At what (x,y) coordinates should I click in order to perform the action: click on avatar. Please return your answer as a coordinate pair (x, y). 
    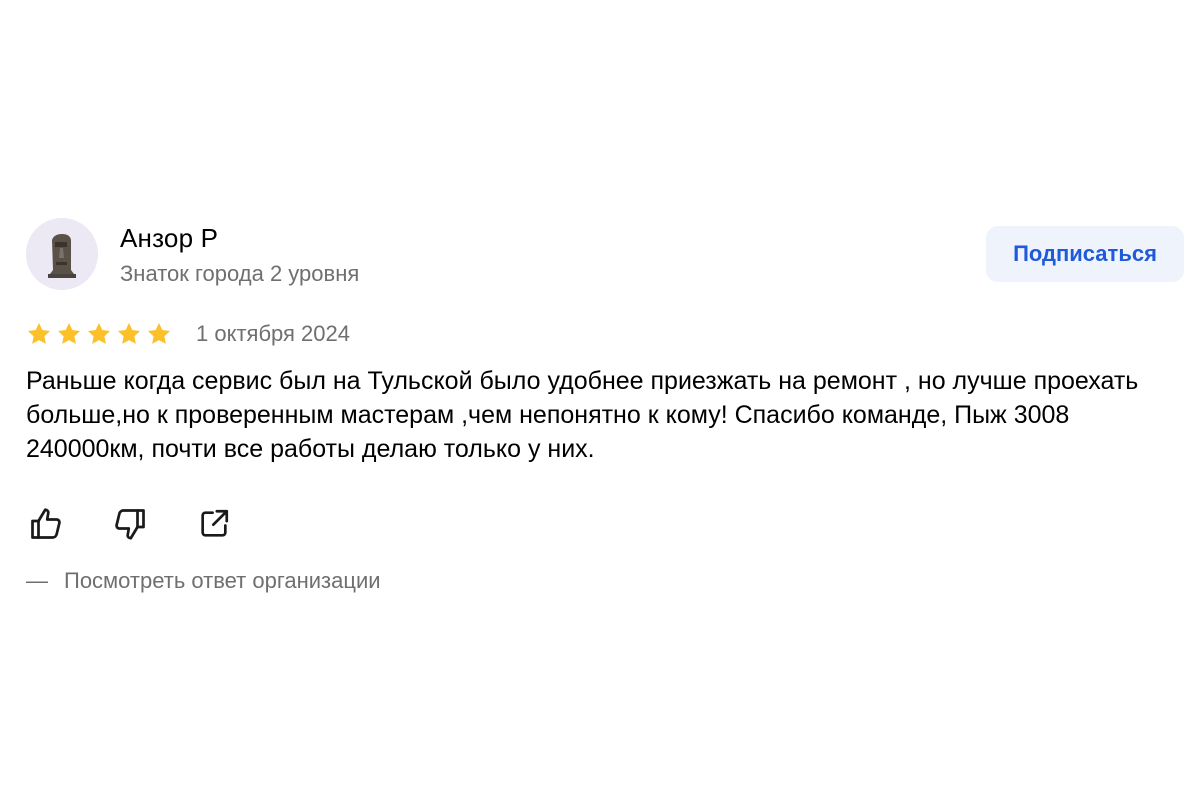
    Looking at the image, I should click on (62, 254).